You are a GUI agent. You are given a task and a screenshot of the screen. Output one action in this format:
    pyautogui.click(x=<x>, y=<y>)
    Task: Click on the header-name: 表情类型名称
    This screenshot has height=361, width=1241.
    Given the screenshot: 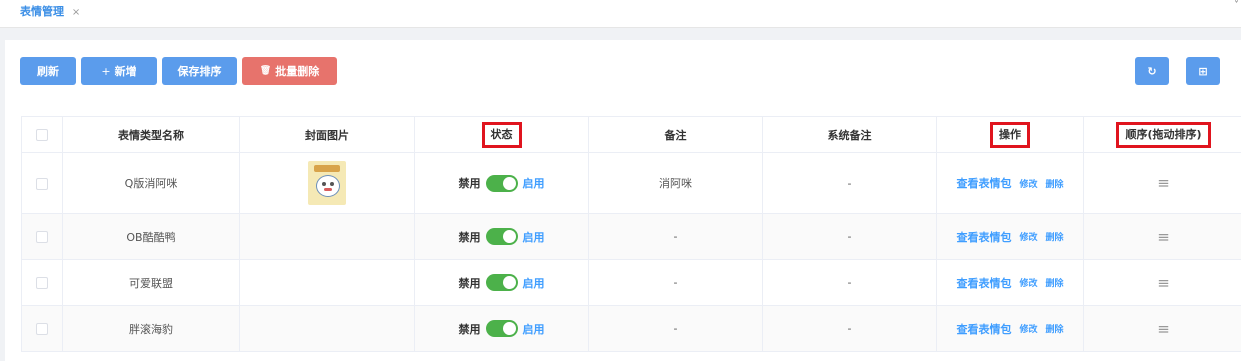 What is the action you would take?
    pyautogui.click(x=151, y=134)
    